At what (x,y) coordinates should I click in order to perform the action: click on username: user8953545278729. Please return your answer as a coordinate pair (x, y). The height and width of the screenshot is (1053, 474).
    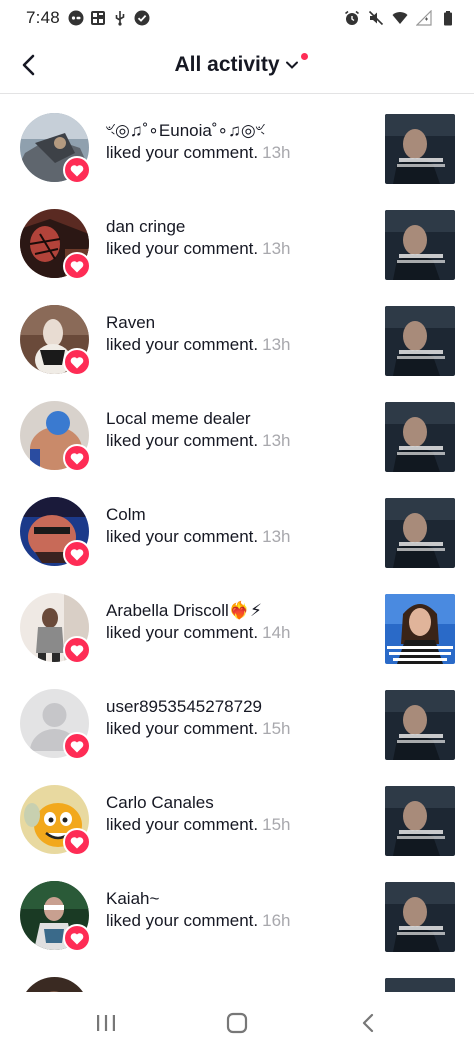
    Looking at the image, I should click on (236, 707).